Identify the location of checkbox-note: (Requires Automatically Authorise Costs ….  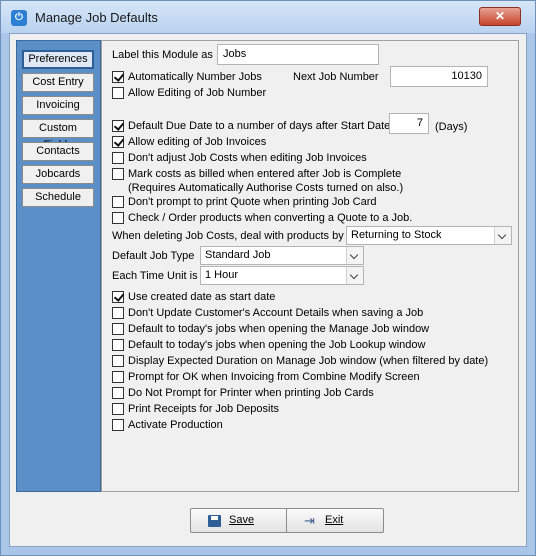
(266, 188).